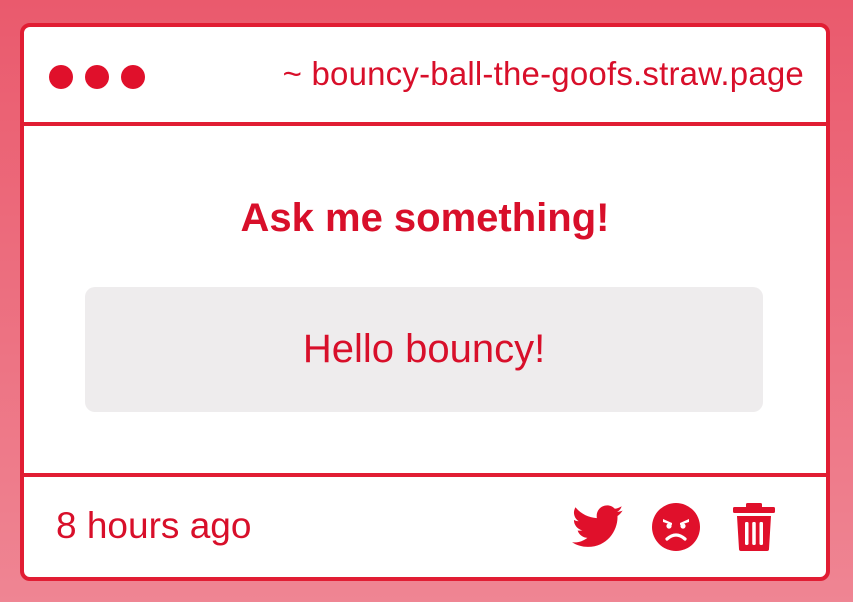  What do you see at coordinates (425, 218) in the screenshot?
I see `question-heading: Ask me something!` at bounding box center [425, 218].